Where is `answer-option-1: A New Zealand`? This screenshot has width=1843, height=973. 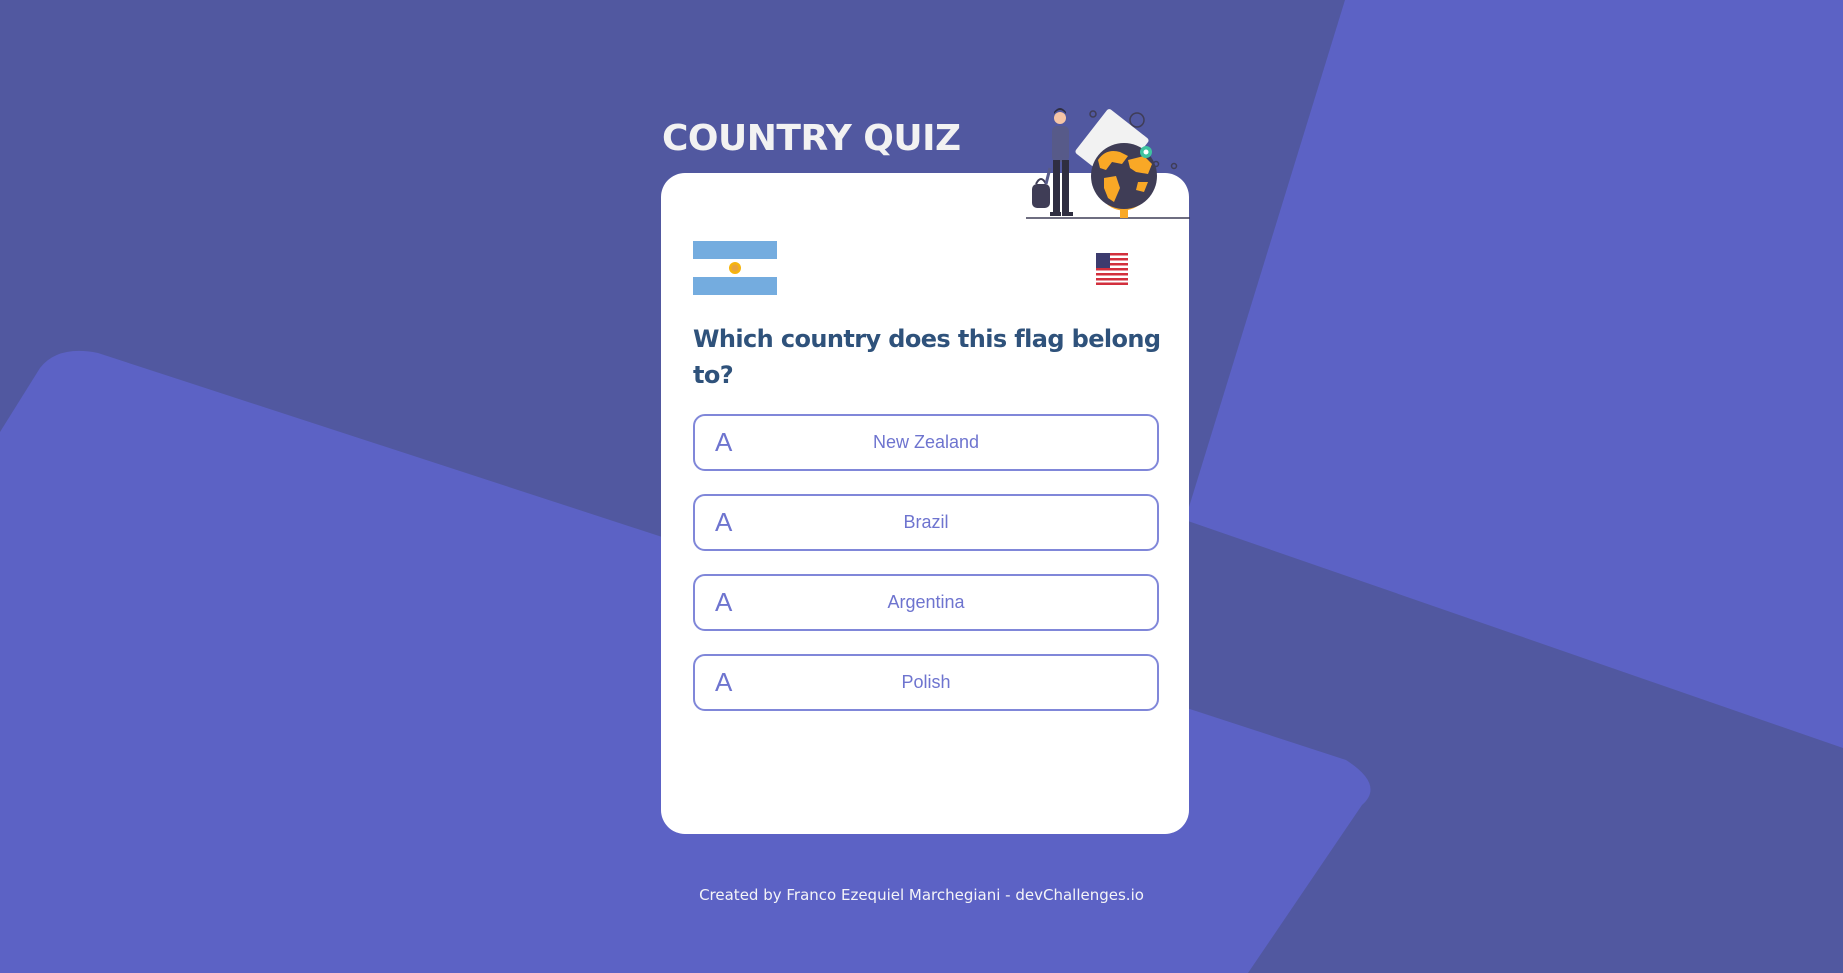 answer-option-1: A New Zealand is located at coordinates (926, 442).